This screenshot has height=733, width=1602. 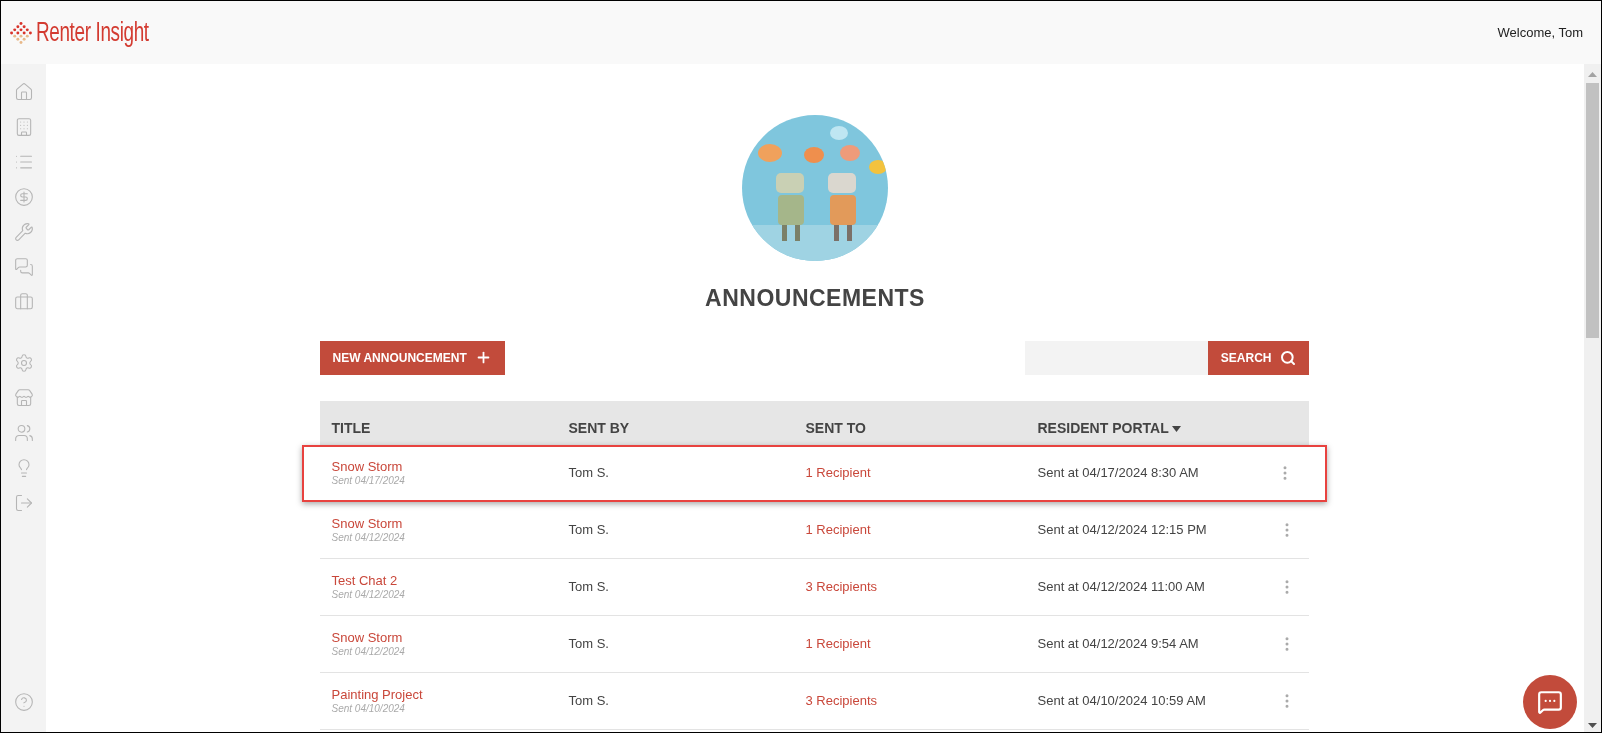 I want to click on table-row: Snow Storm Sent 04/17/2024 Tom S. 1 Recipient Sent at 04/17/2024 8:30 AM, so click(x=814, y=473).